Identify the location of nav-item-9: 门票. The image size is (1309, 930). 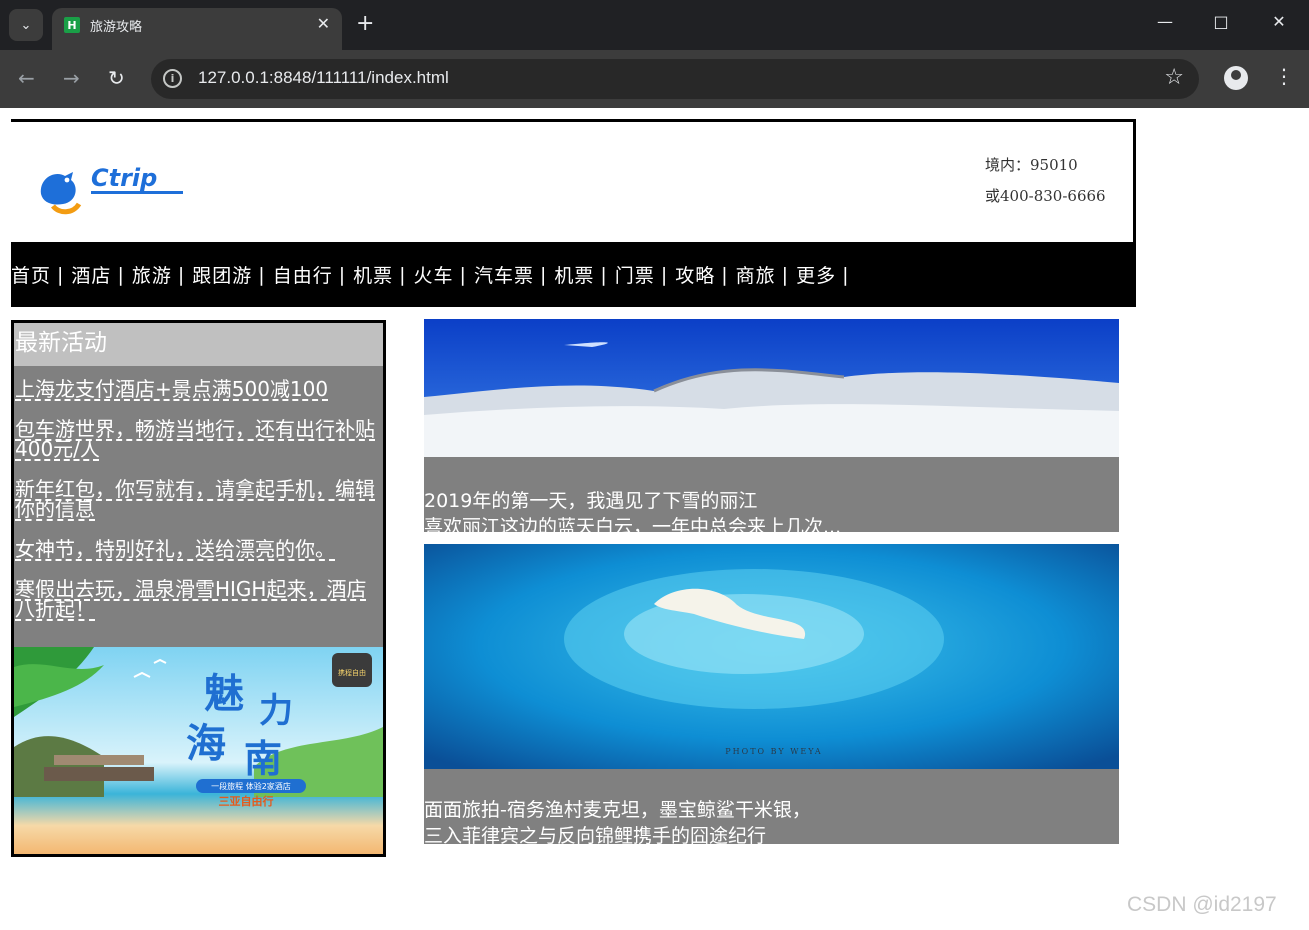
(635, 274).